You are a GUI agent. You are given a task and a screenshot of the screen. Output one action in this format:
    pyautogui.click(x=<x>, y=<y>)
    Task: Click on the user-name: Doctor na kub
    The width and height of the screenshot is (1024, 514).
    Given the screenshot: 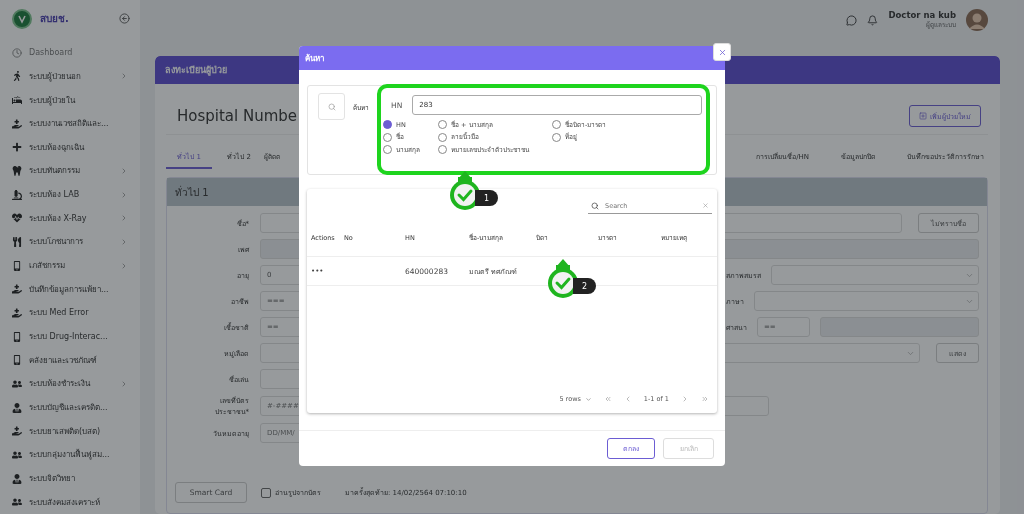 What is the action you would take?
    pyautogui.click(x=922, y=15)
    